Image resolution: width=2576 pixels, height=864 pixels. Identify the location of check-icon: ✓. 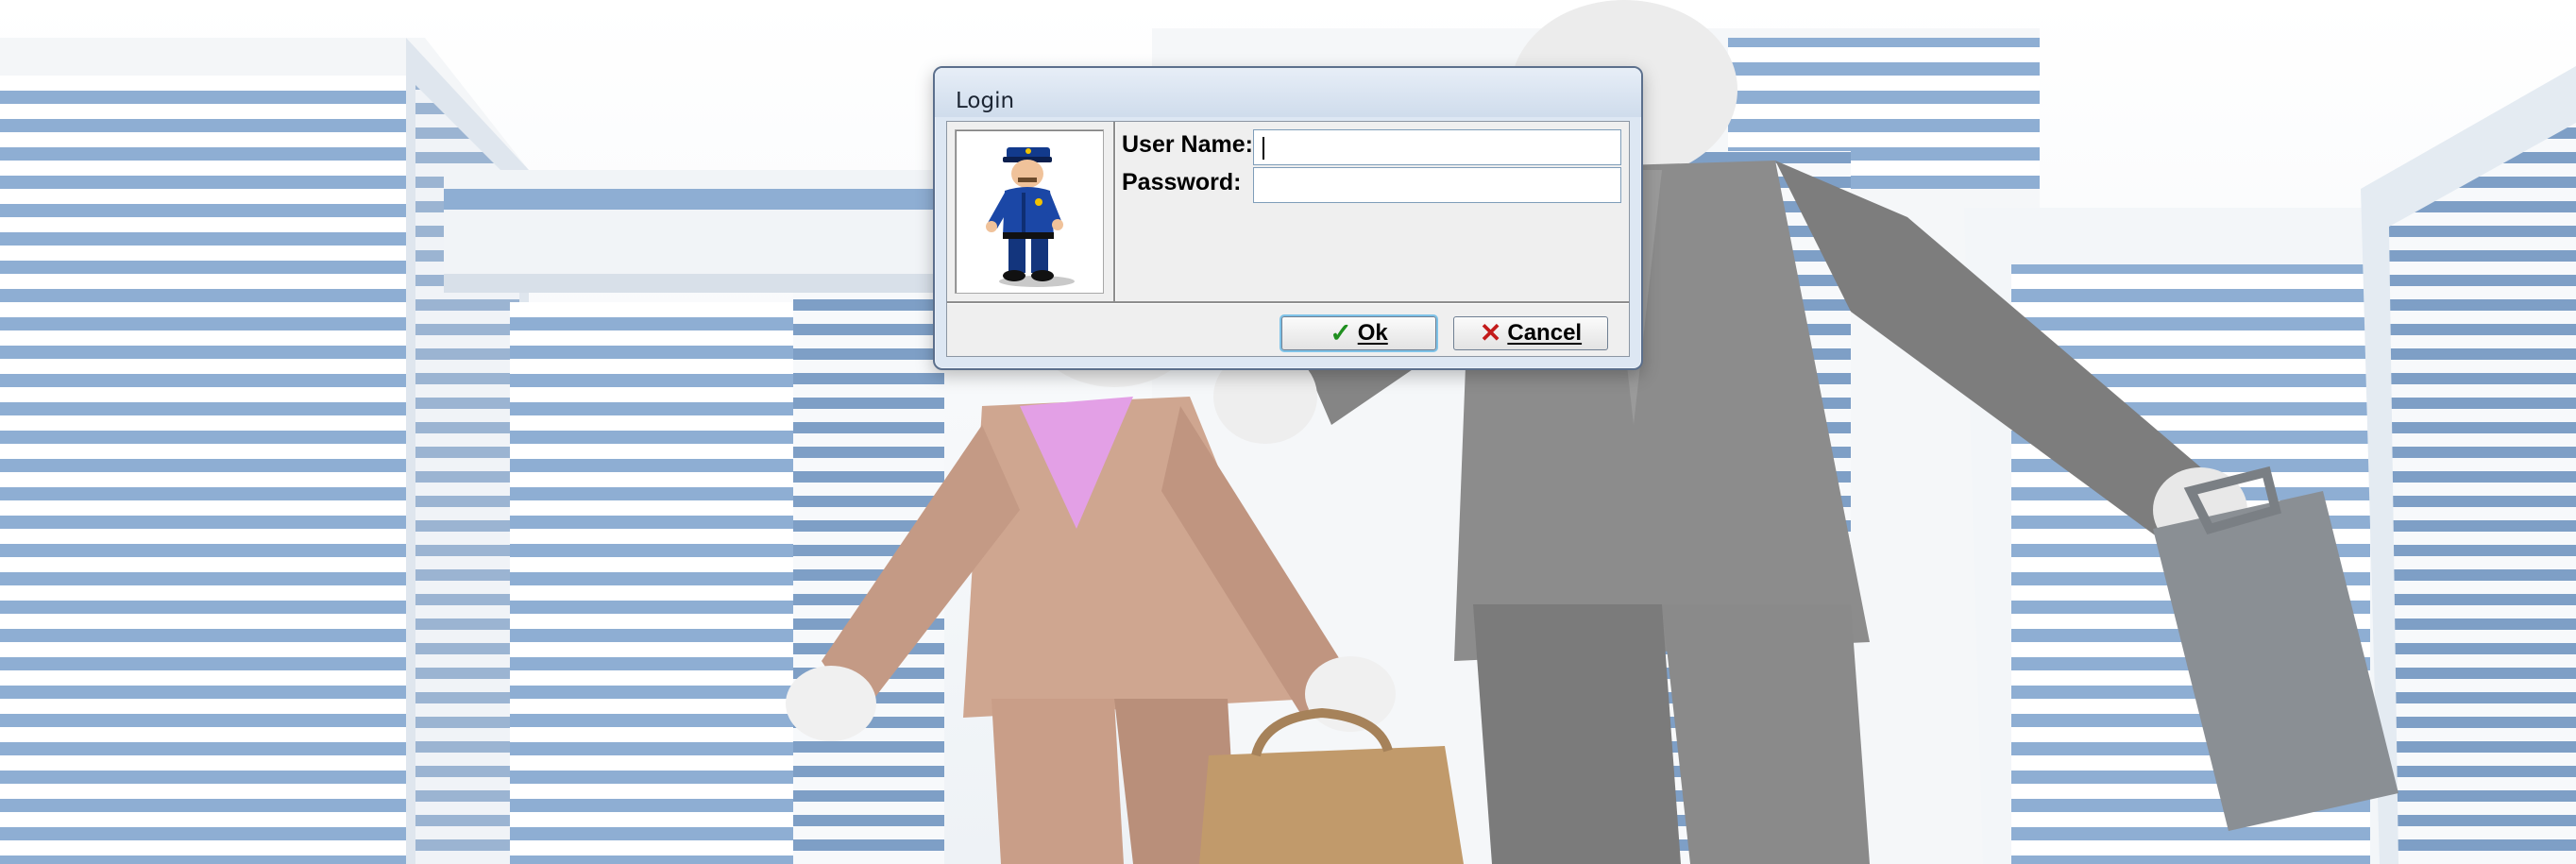
(1341, 332).